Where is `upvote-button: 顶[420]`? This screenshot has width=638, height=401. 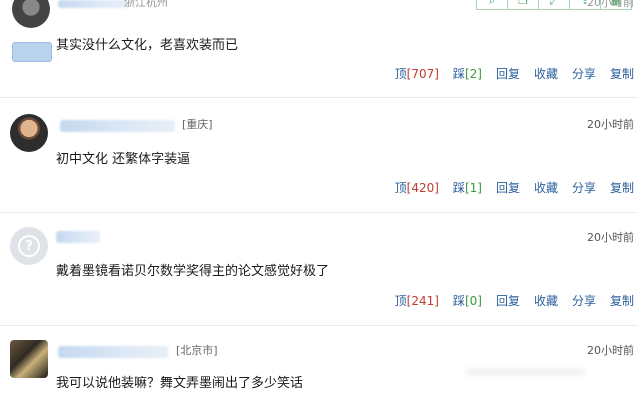 upvote-button: 顶[420] is located at coordinates (417, 187).